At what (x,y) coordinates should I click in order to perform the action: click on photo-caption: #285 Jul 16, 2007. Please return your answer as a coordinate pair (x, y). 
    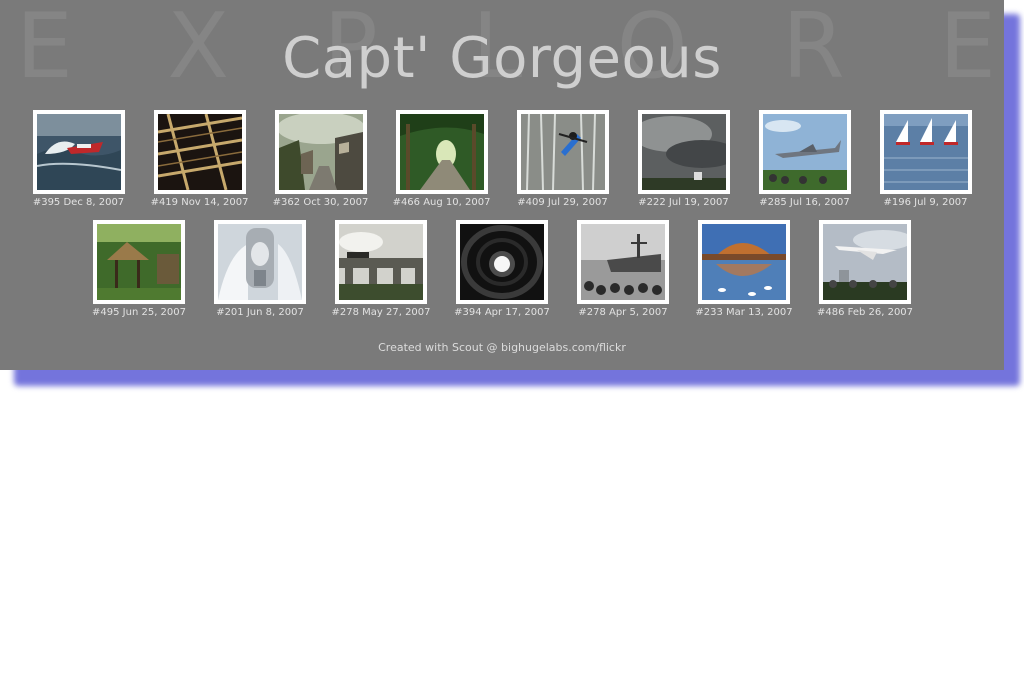
    Looking at the image, I should click on (804, 202).